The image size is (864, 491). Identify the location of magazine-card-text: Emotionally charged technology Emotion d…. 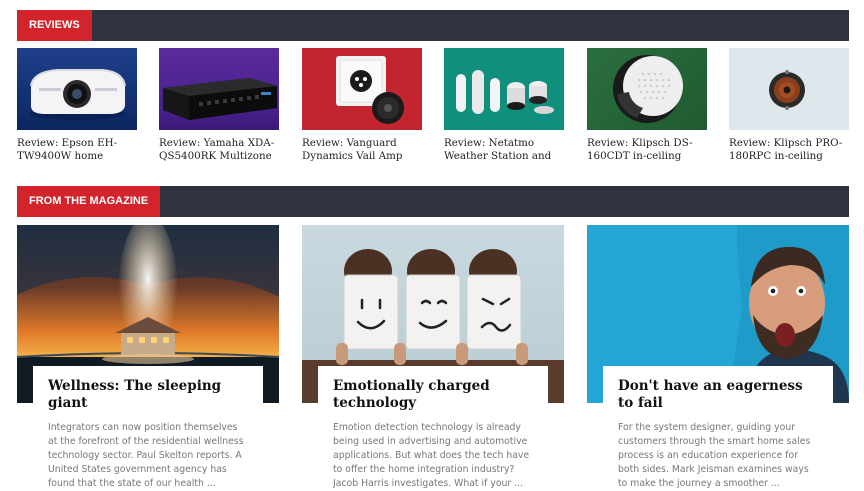
(433, 427).